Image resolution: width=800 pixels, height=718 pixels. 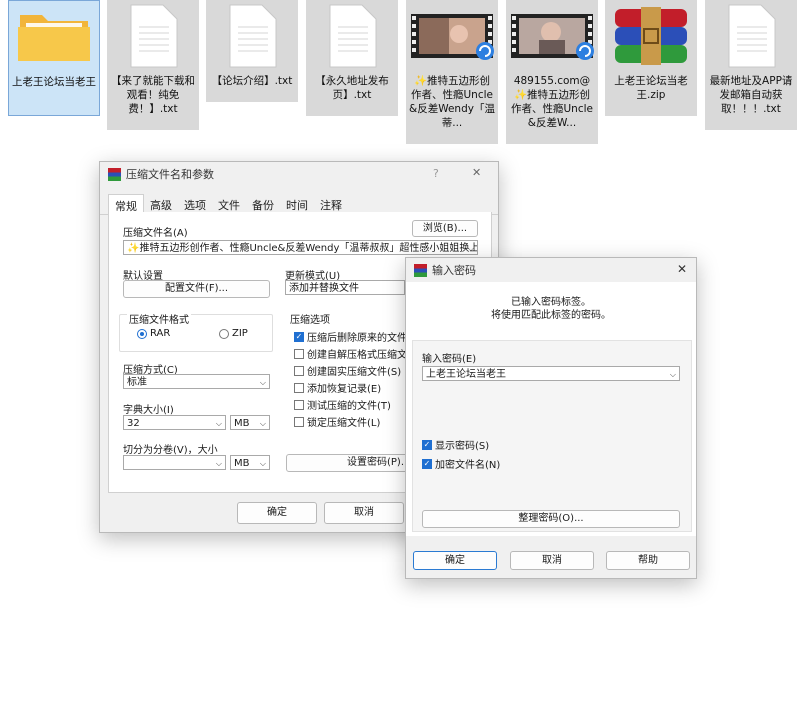 What do you see at coordinates (170, 450) in the screenshot?
I see `split-label: 切分为分卷(V)，大小` at bounding box center [170, 450].